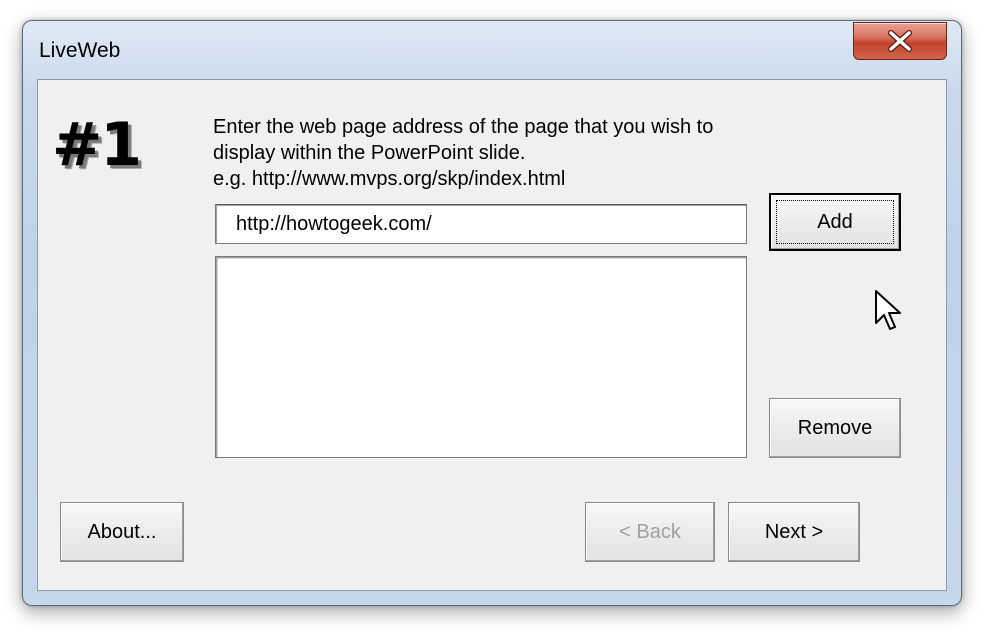  I want to click on url-input, so click(481, 224).